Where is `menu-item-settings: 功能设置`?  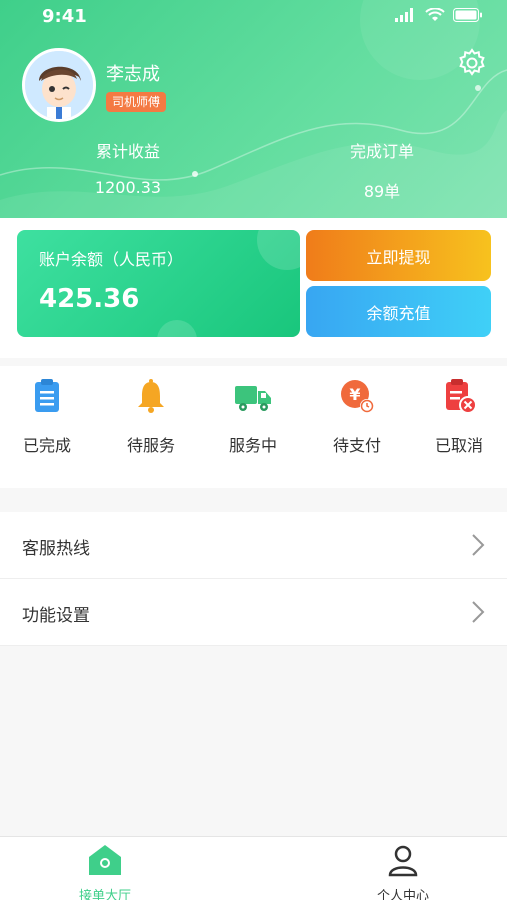
menu-item-settings: 功能设置 is located at coordinates (253, 612).